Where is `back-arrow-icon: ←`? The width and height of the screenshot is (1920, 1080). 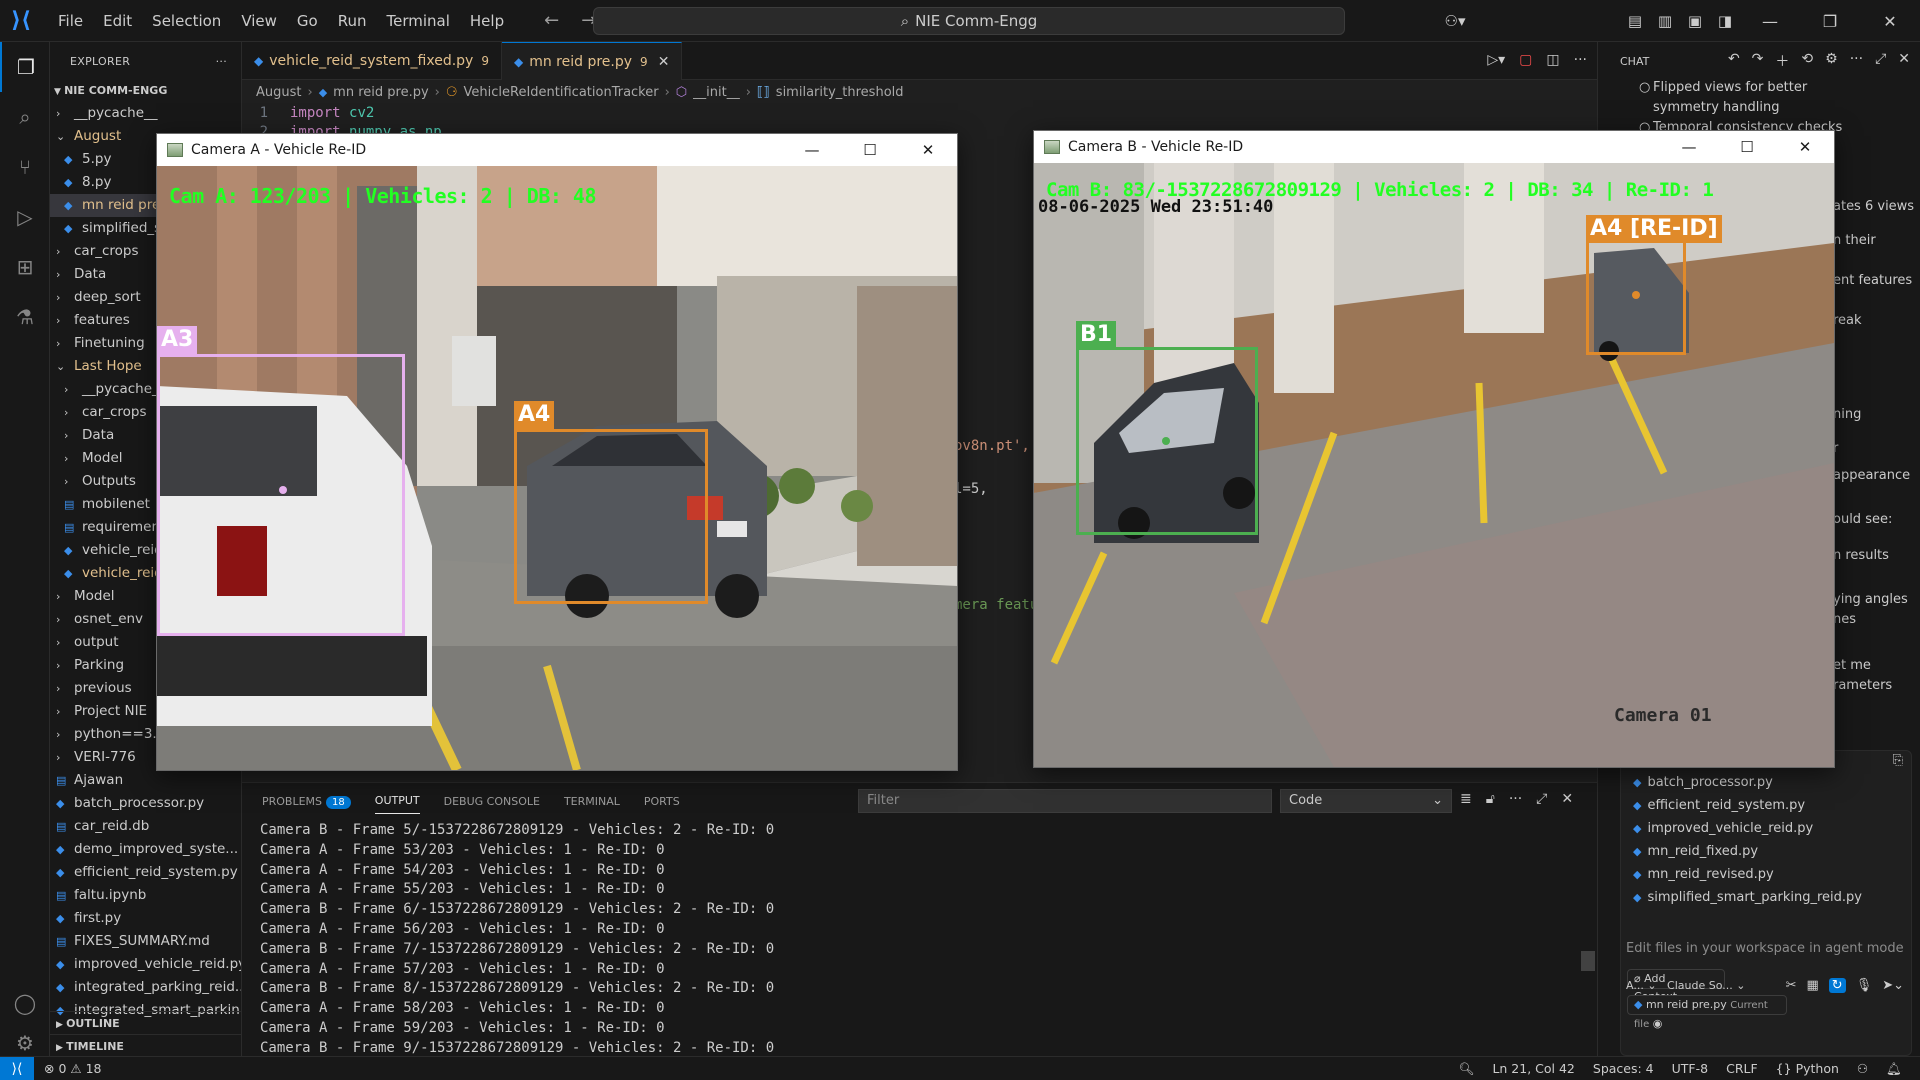 back-arrow-icon: ← is located at coordinates (551, 20).